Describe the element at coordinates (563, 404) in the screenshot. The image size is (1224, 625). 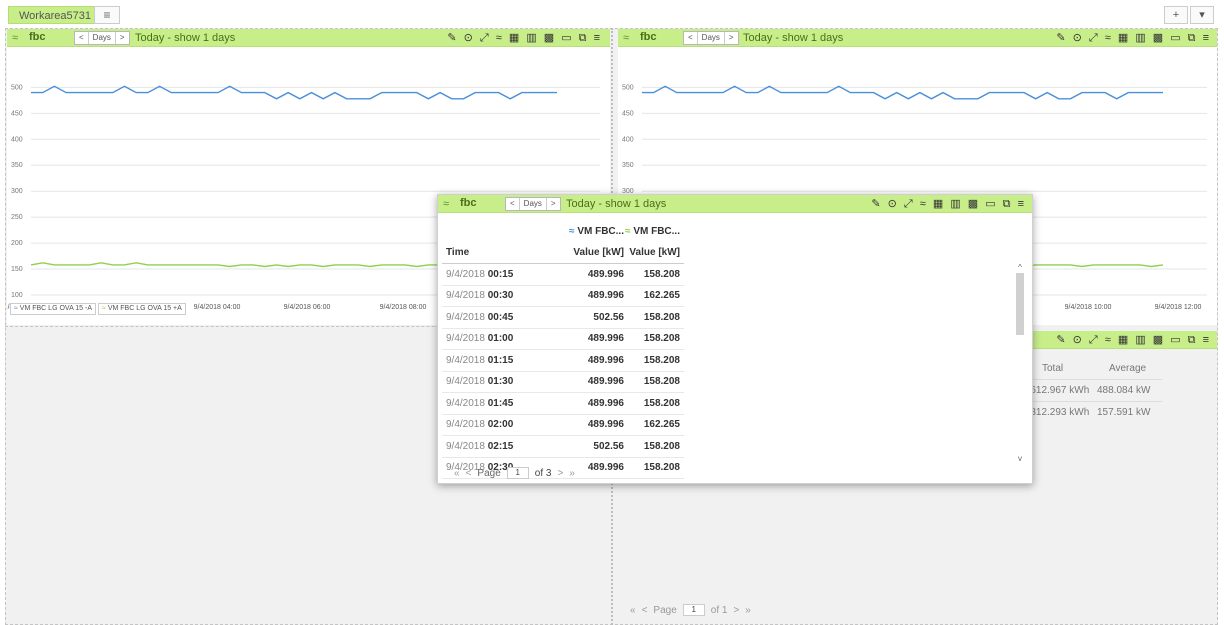
I see `table-row: 9/4/2018 01:45 489.996 158.208` at that location.